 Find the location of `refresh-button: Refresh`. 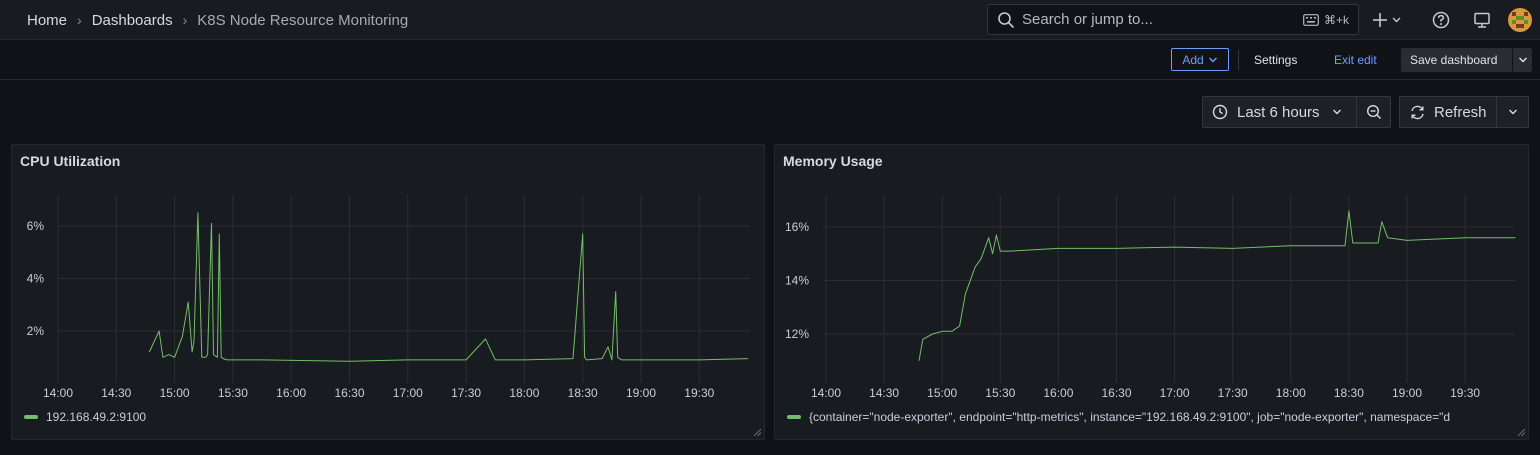

refresh-button: Refresh is located at coordinates (1448, 112).